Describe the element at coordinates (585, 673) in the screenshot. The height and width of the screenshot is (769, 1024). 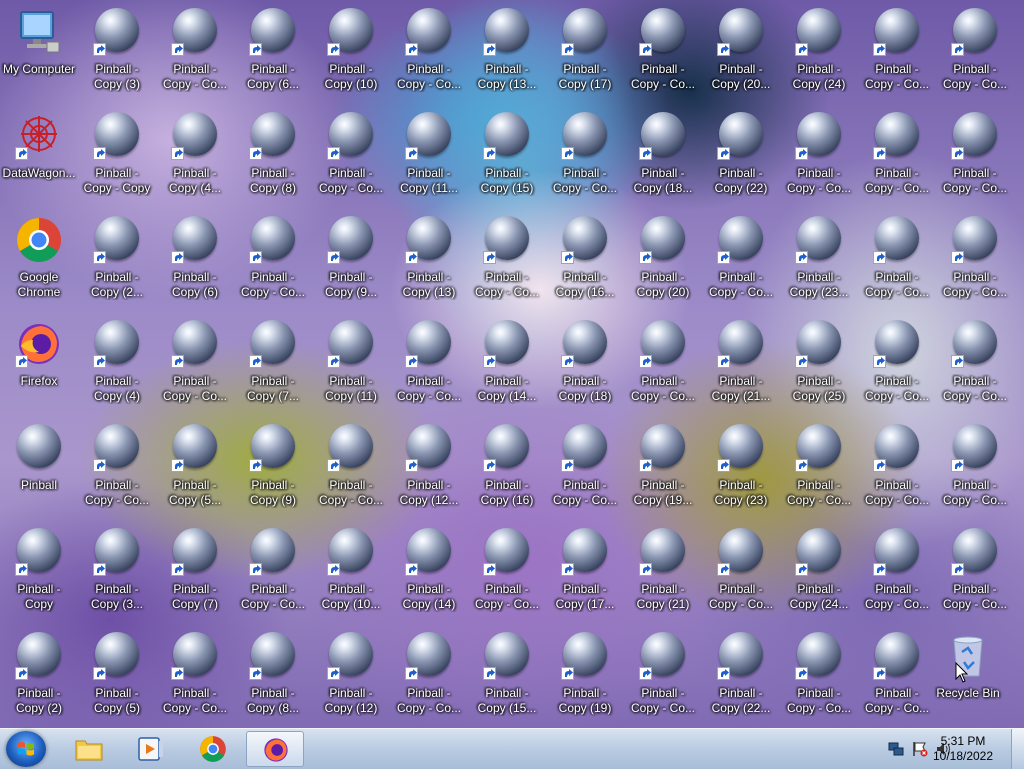
I see `desktop-icon: Pinball - Copy (19)` at that location.